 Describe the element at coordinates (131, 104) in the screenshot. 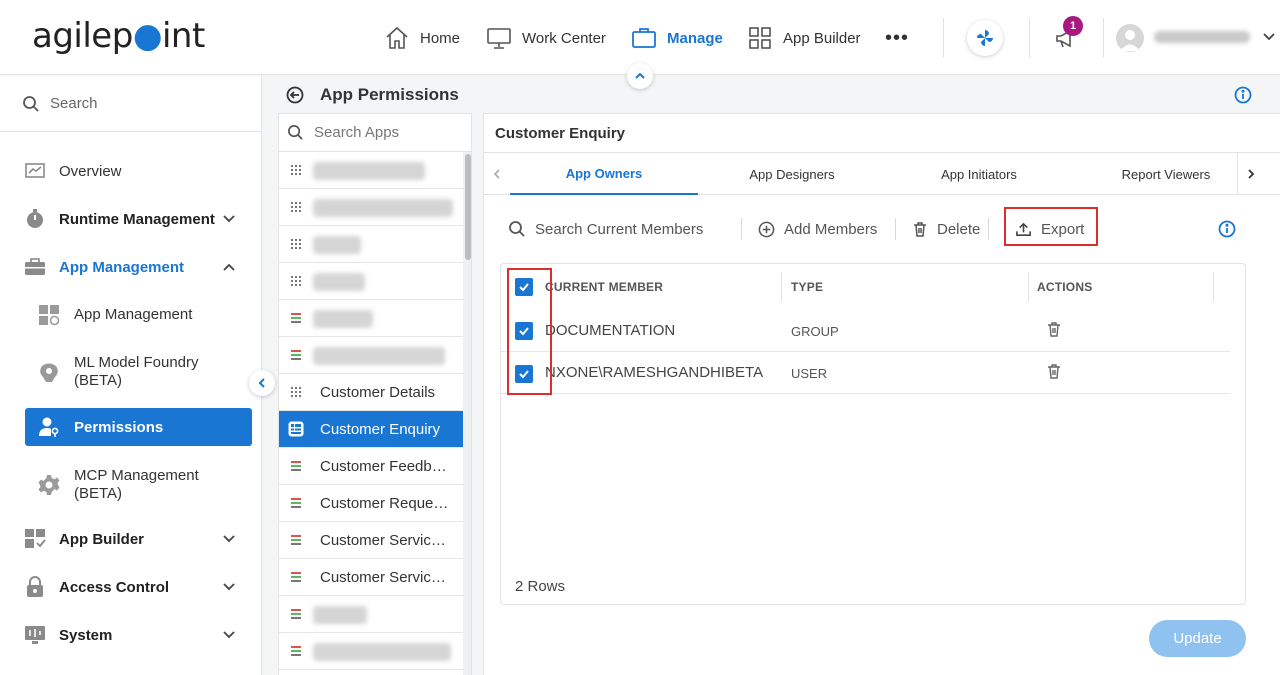

I see `sidebar-search: Search` at that location.